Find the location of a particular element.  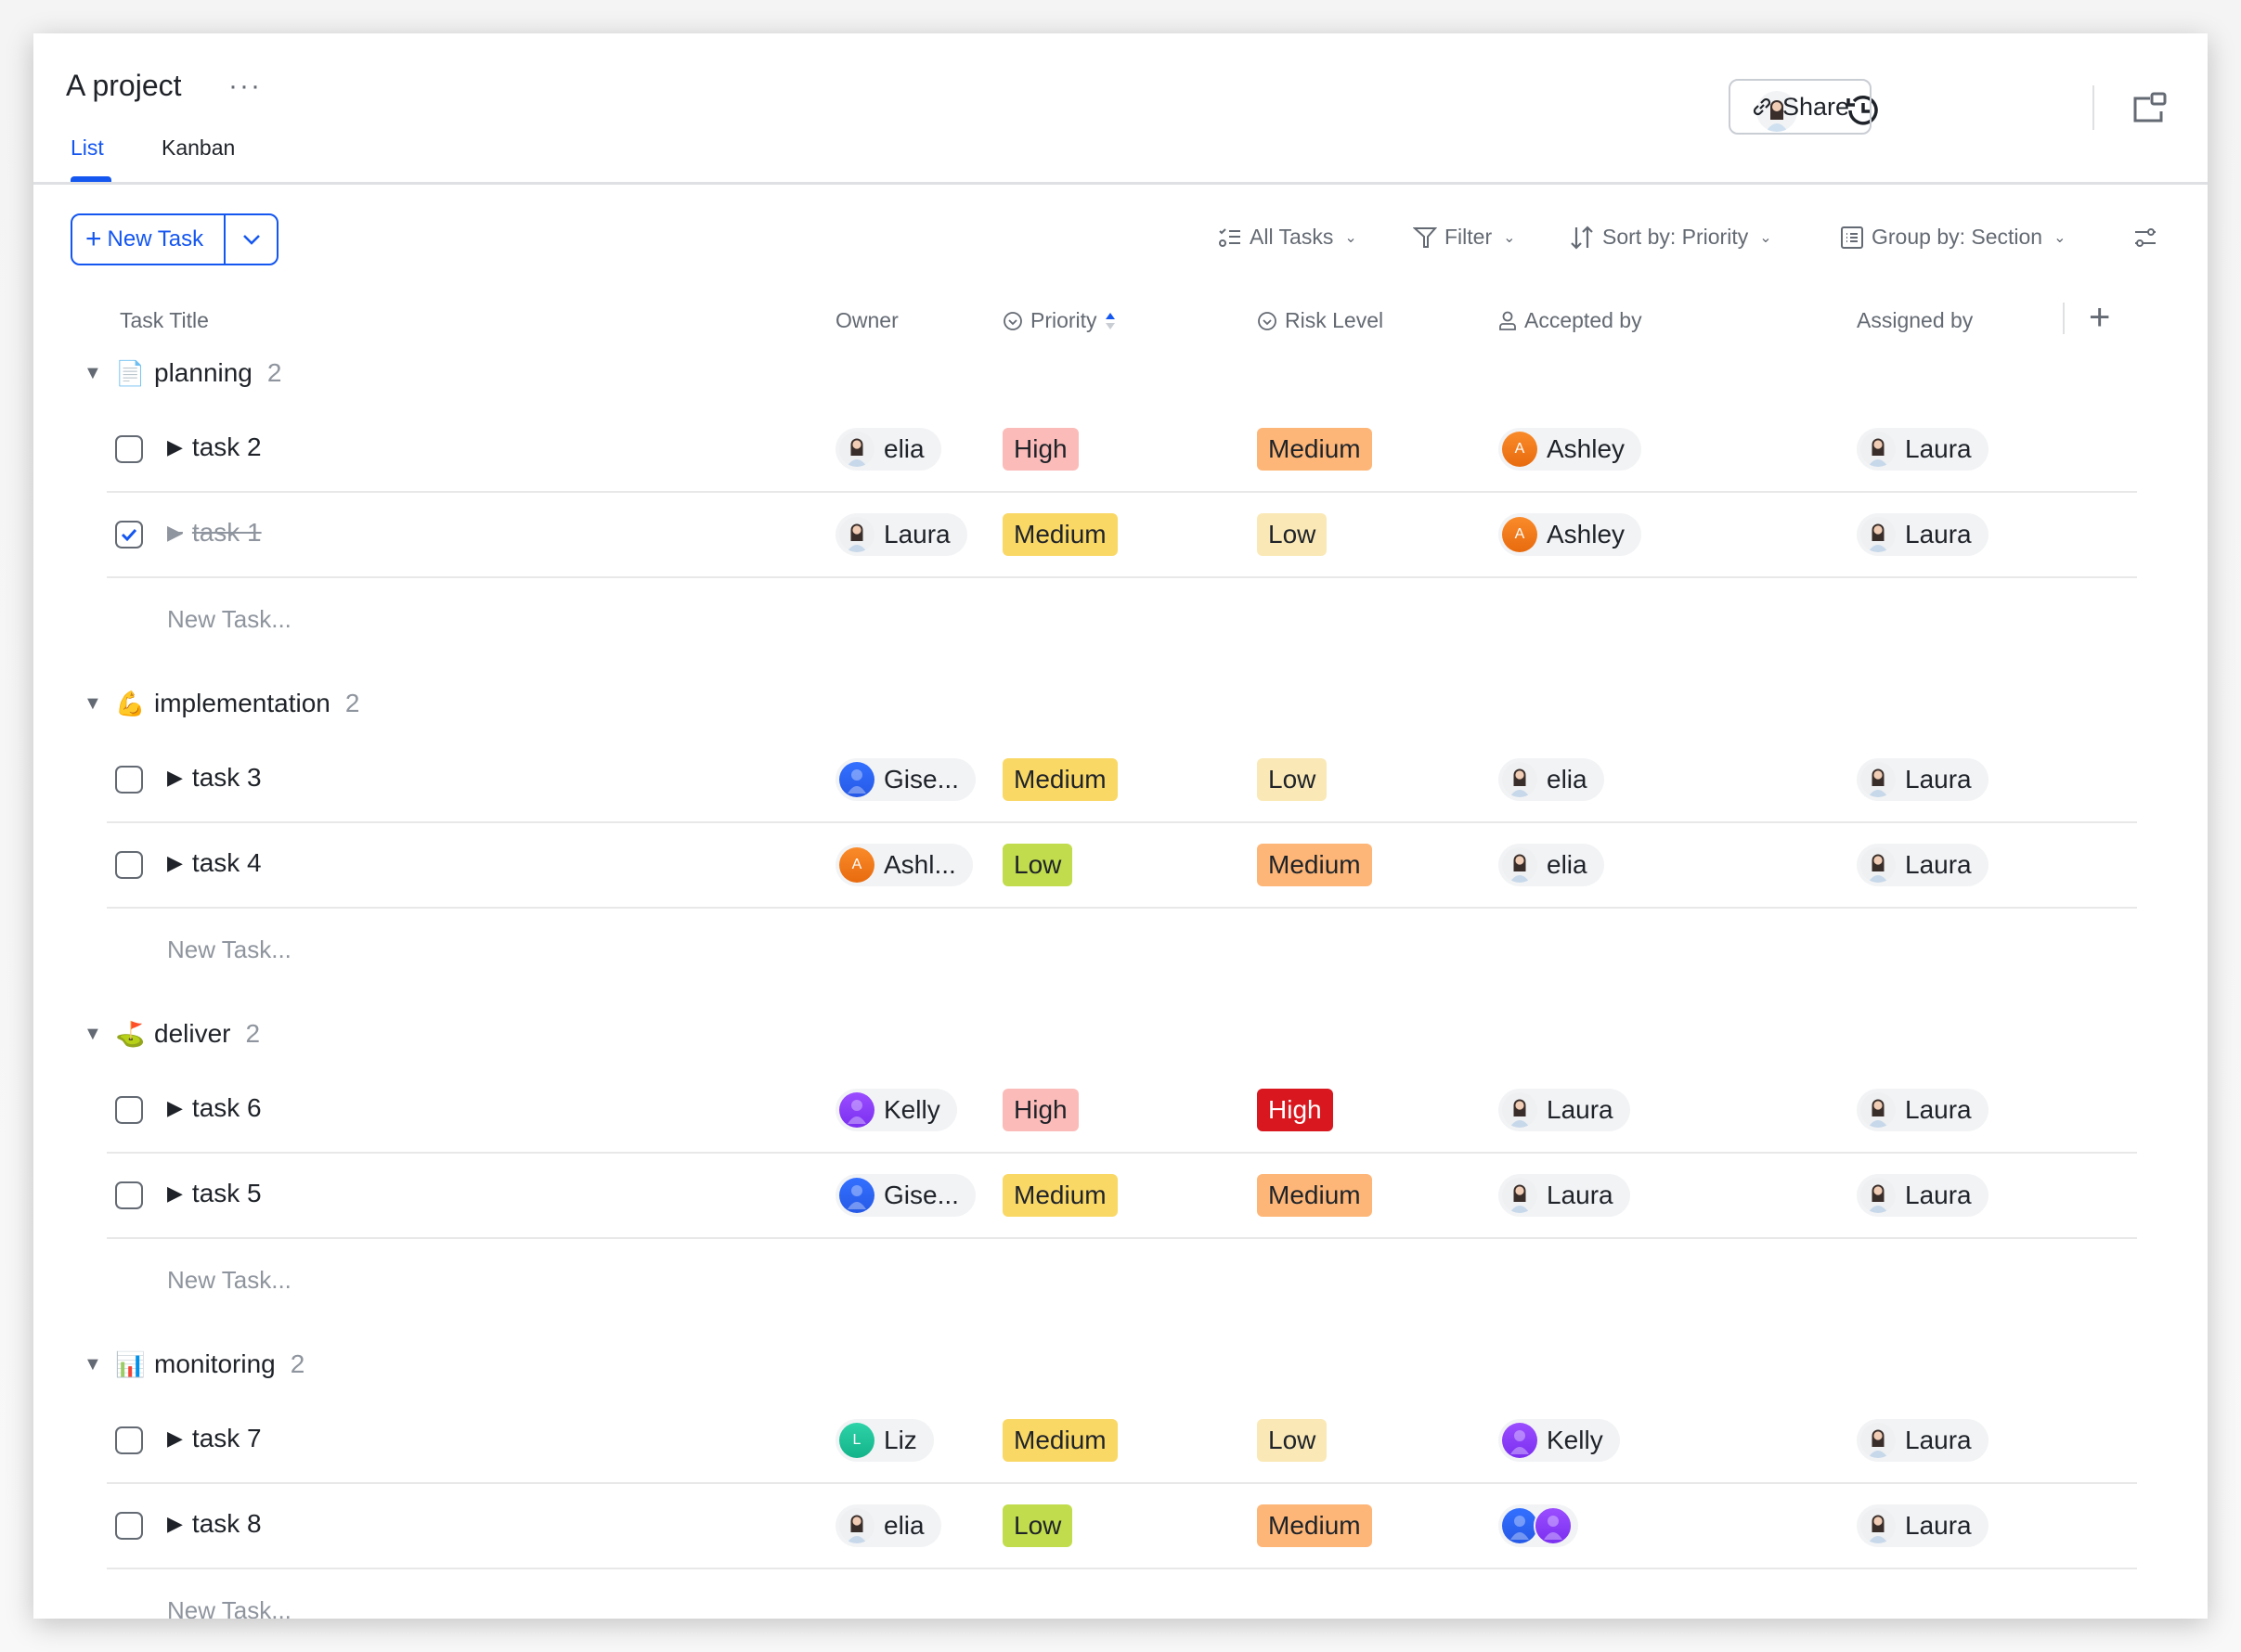

column-header-owner: Owner is located at coordinates (867, 320).